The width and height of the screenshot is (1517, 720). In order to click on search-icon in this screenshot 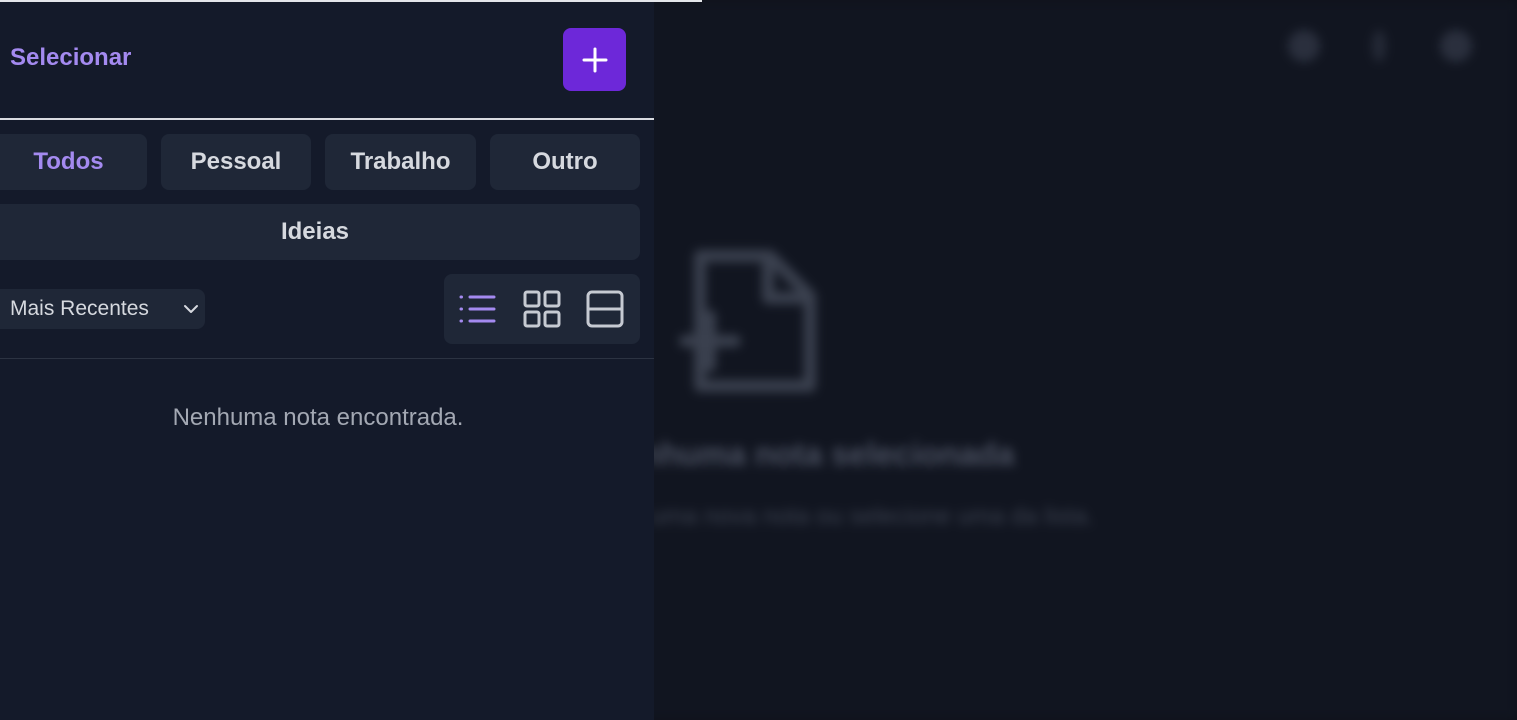, I will do `click(1304, 46)`.